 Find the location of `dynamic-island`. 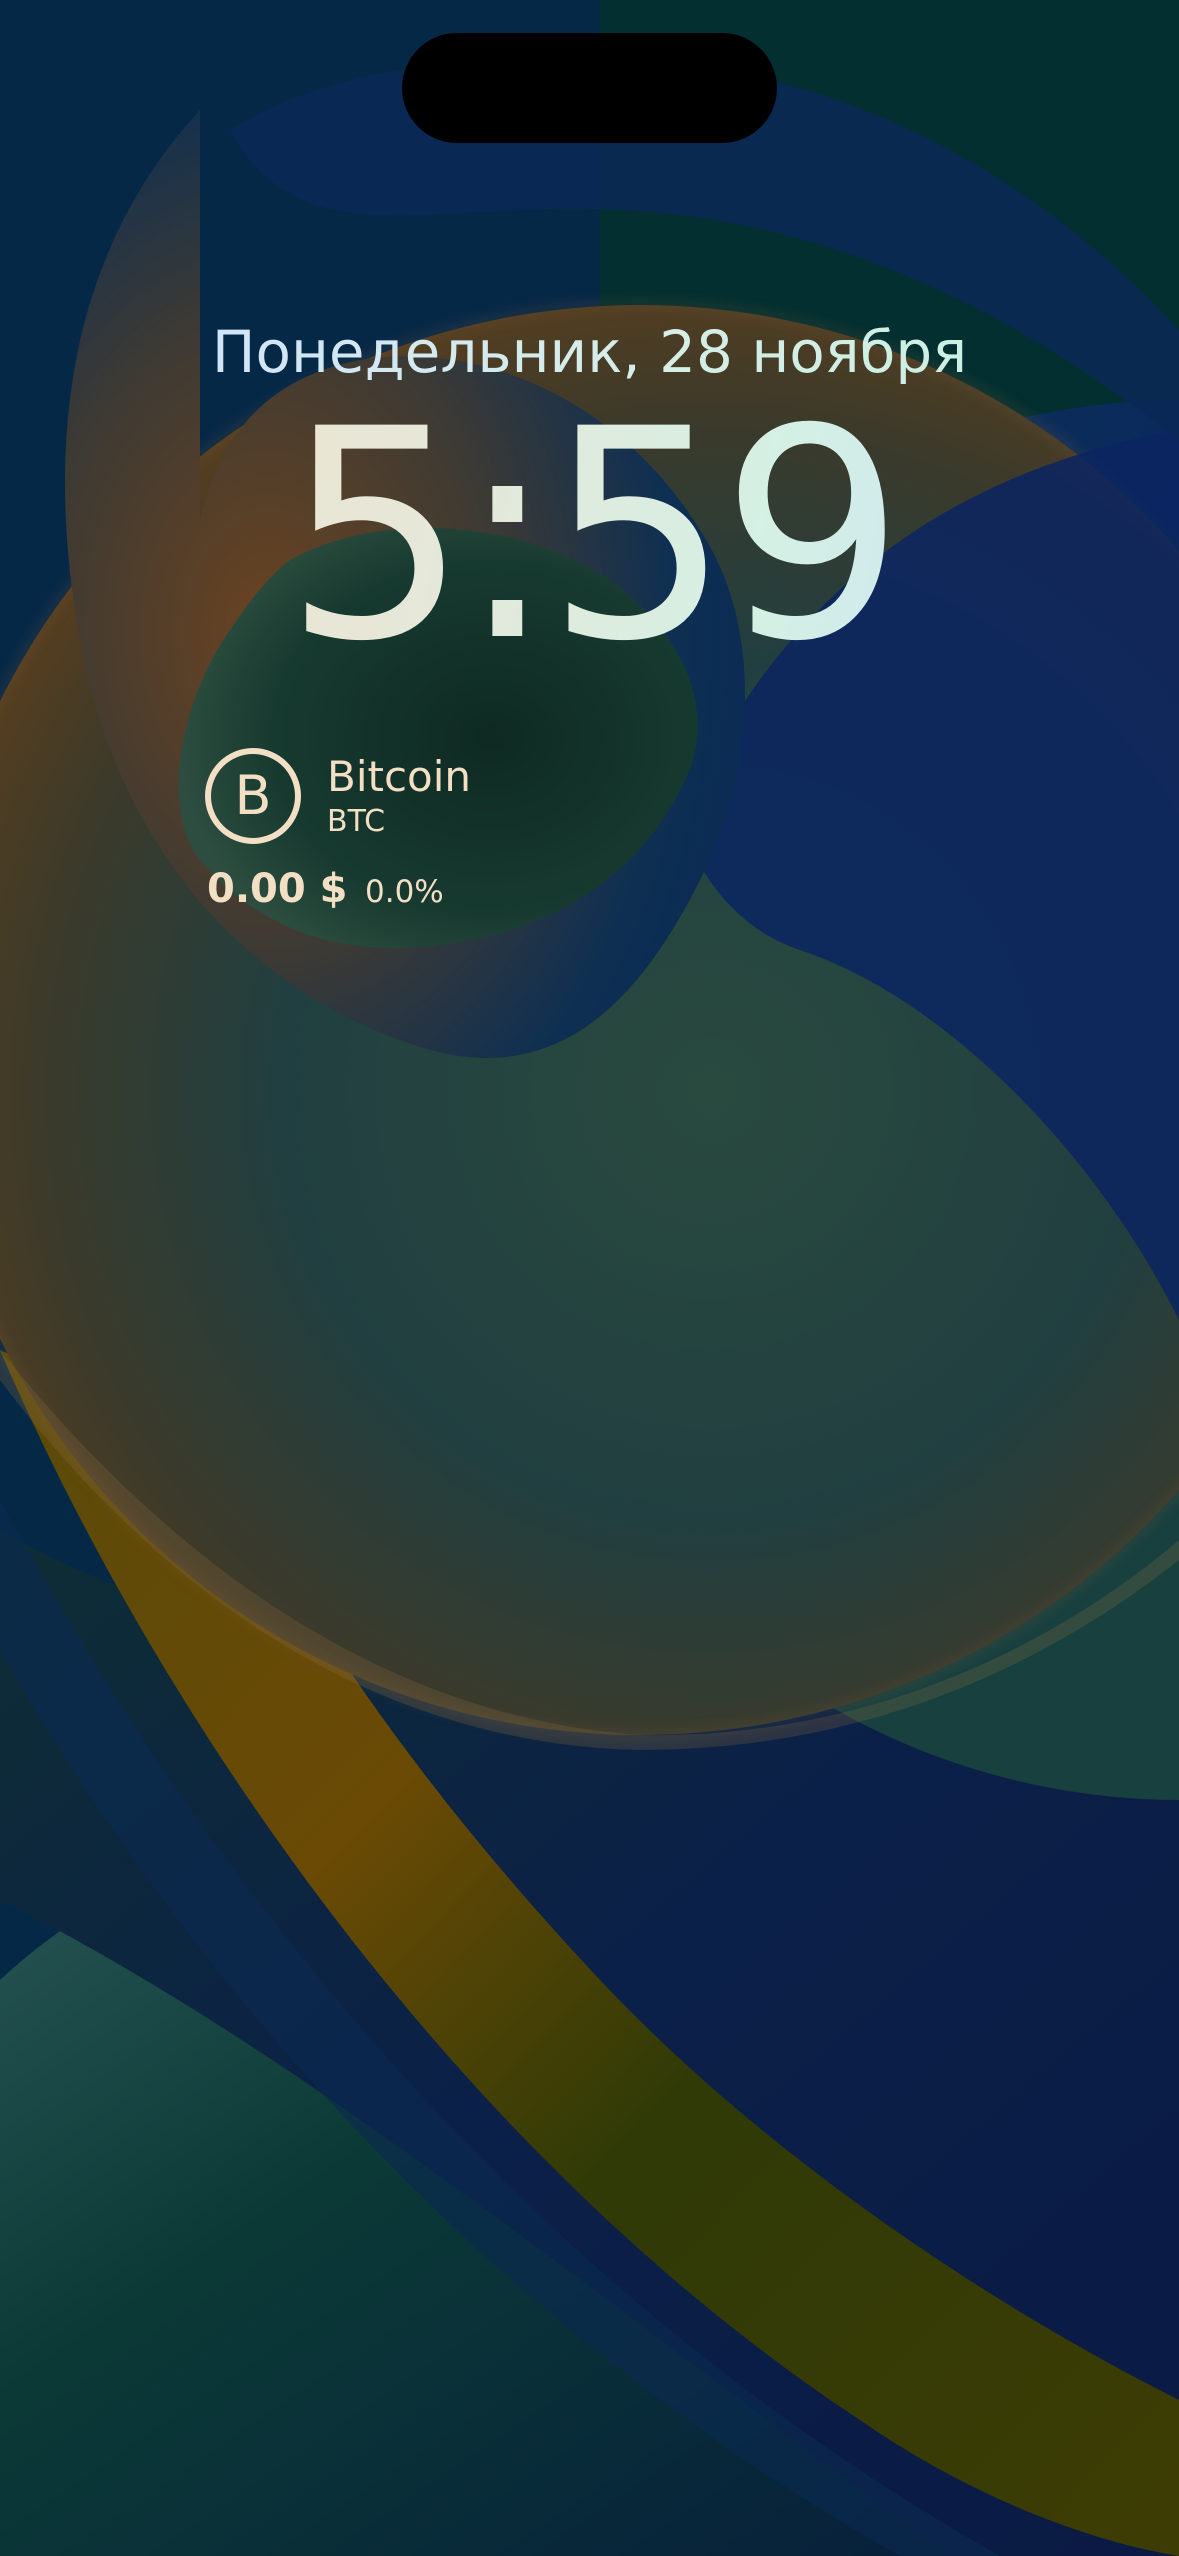

dynamic-island is located at coordinates (589, 88).